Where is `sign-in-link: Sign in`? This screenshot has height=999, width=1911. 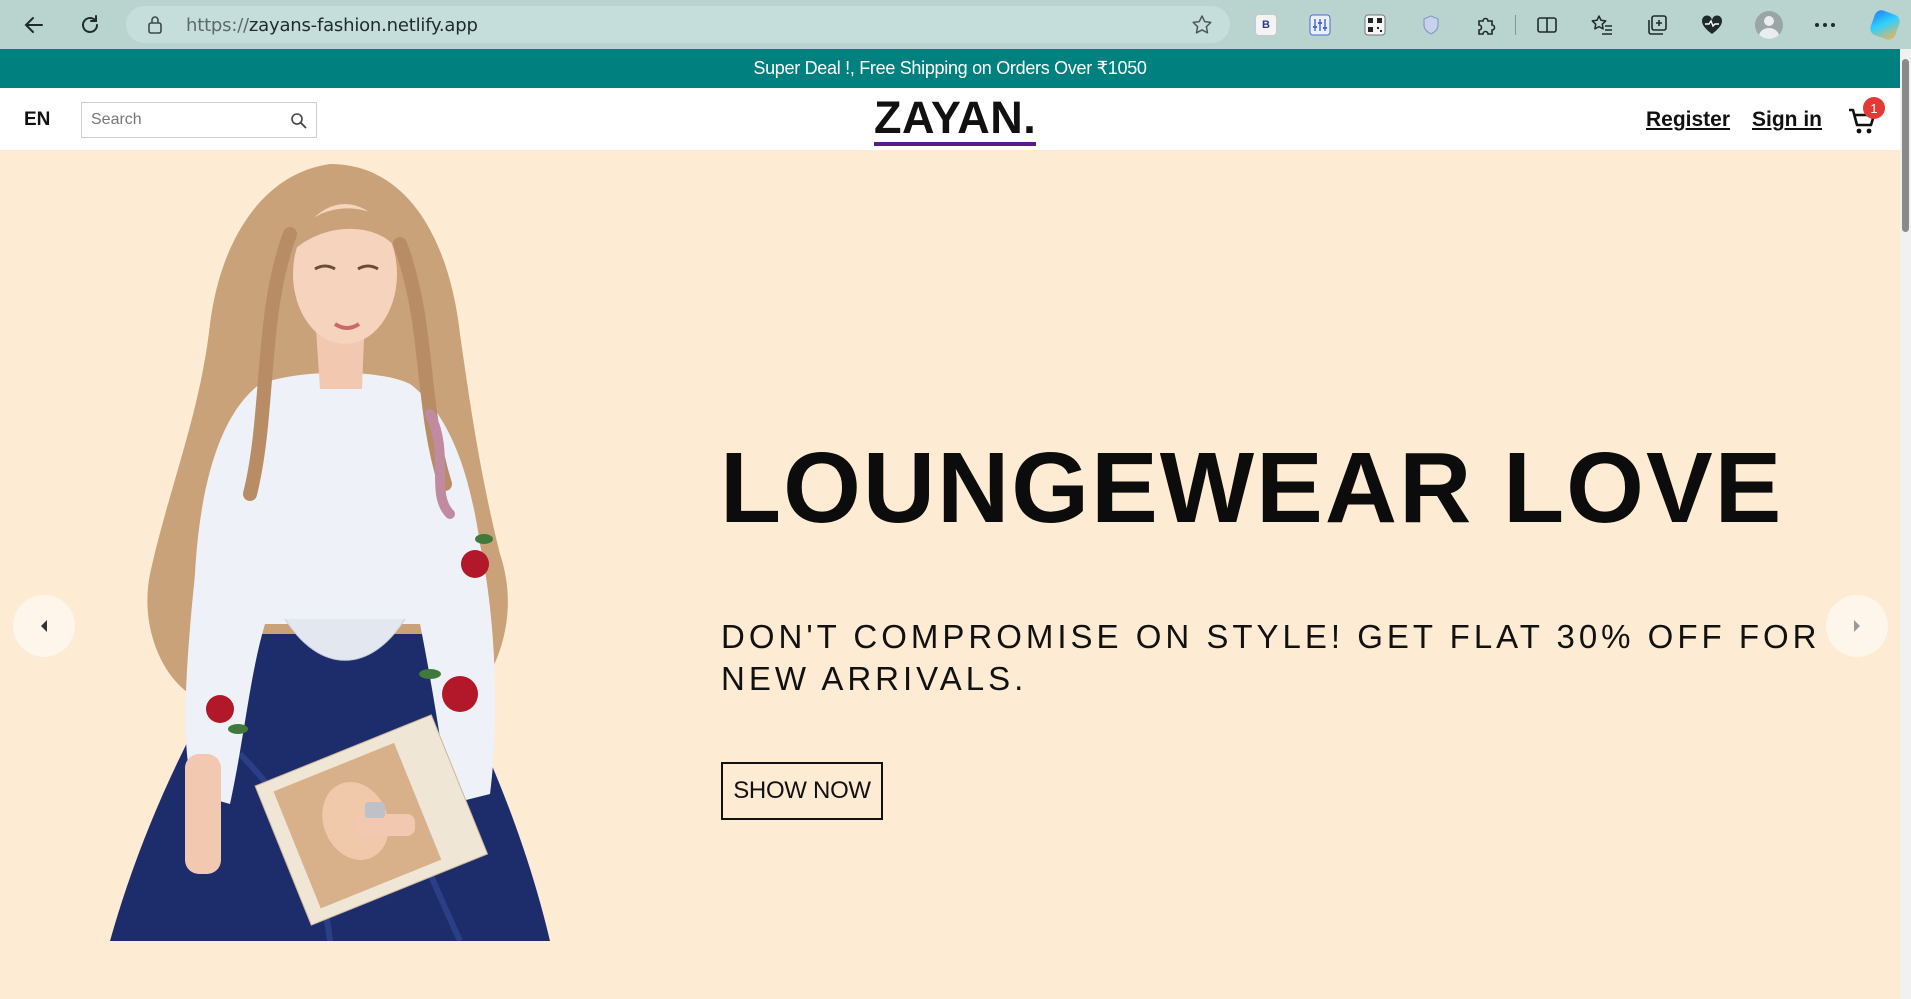 sign-in-link: Sign in is located at coordinates (1787, 120).